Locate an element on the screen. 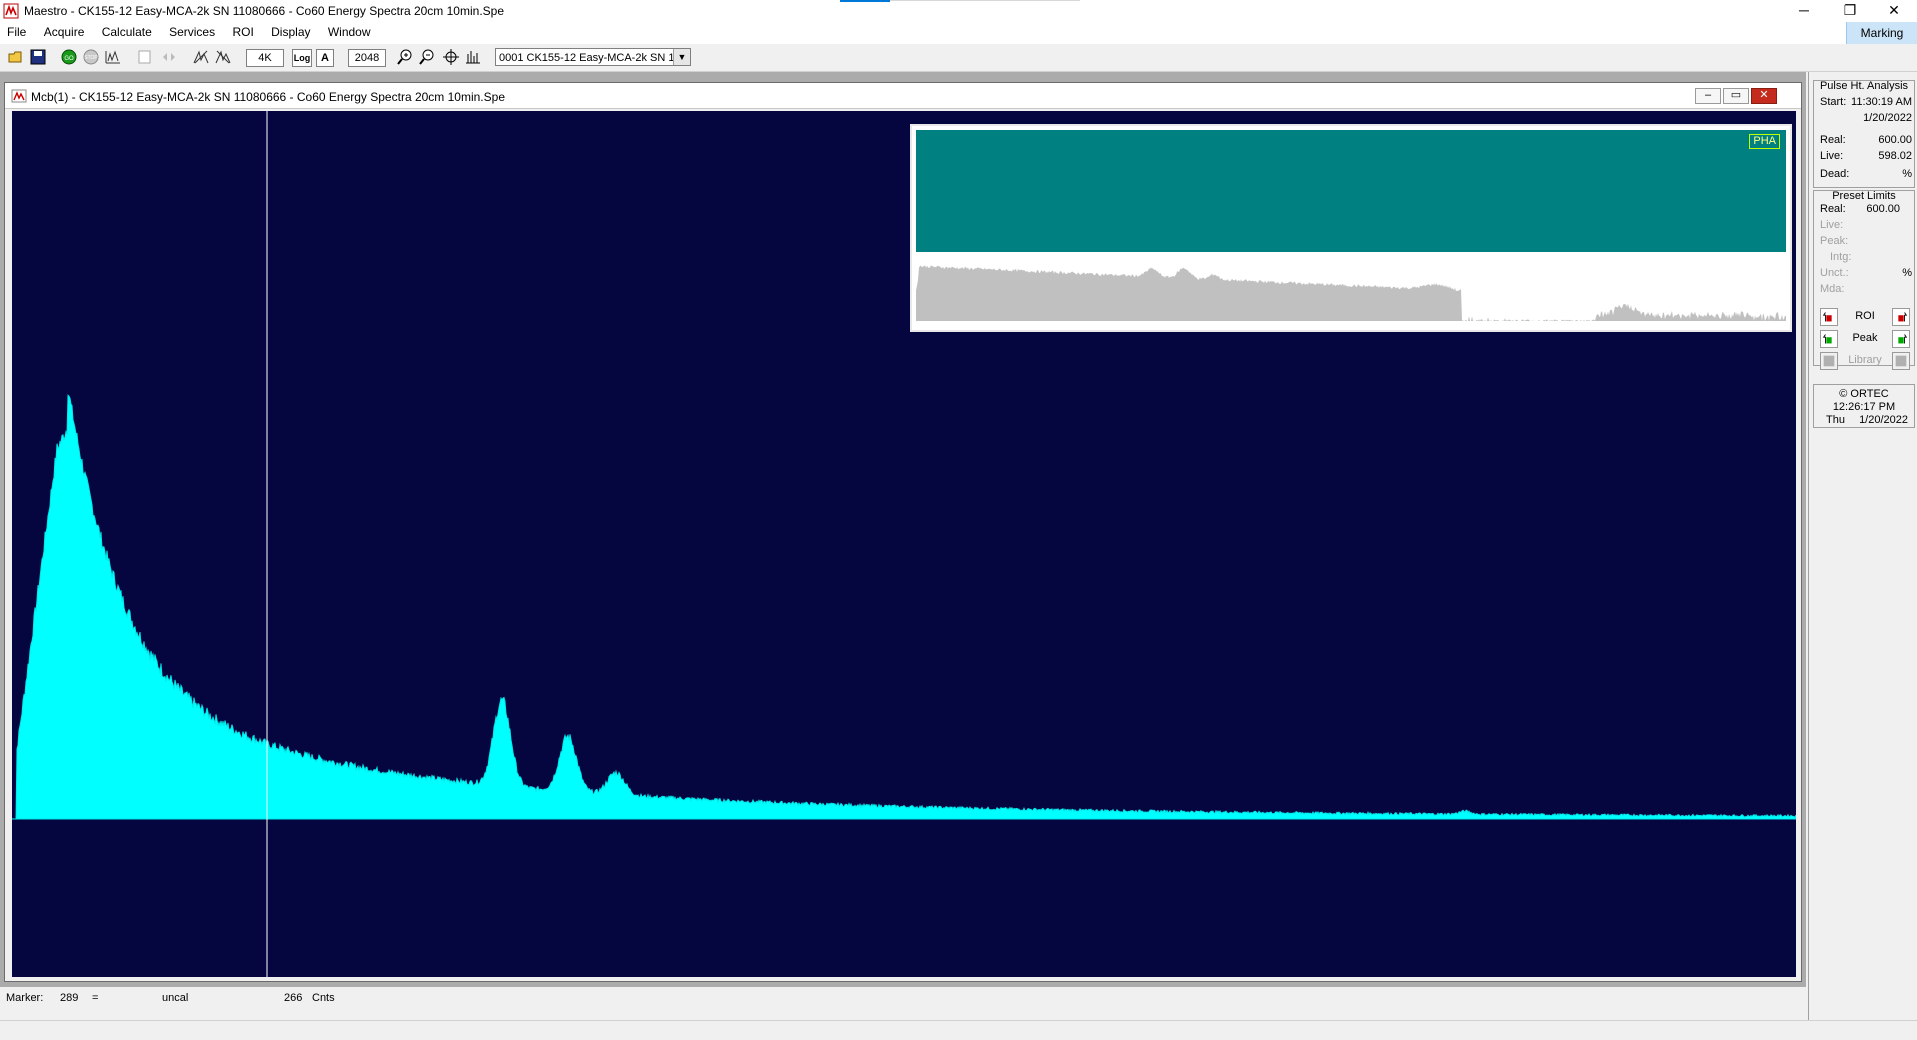 The width and height of the screenshot is (1917, 1040). detector-select-value: 0001 CK155-12 Easy-MCA-2k SN 11 is located at coordinates (589, 58).